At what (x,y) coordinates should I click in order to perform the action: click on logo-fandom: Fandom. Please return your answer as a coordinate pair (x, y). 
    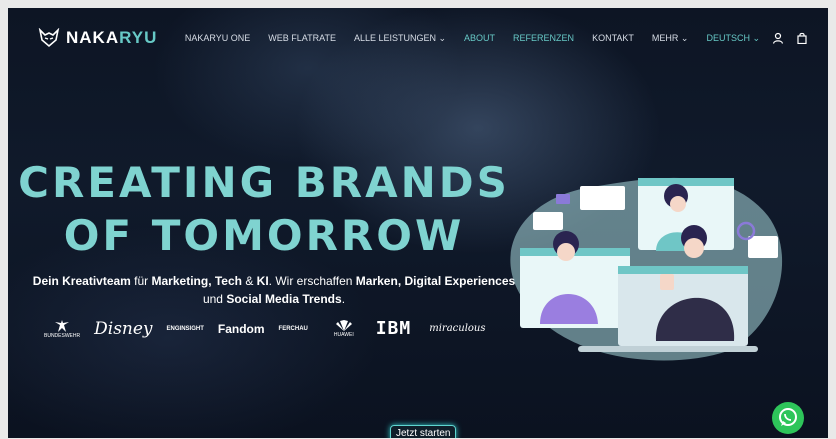
    Looking at the image, I should click on (241, 328).